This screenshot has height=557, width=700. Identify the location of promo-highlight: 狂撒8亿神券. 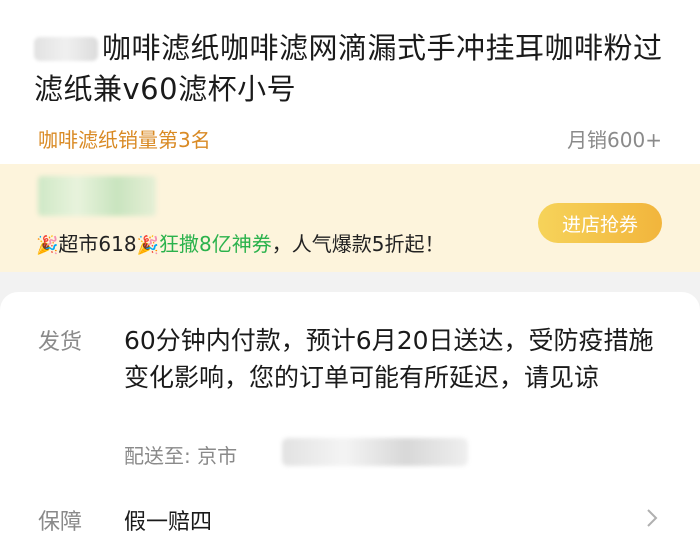
(215, 244).